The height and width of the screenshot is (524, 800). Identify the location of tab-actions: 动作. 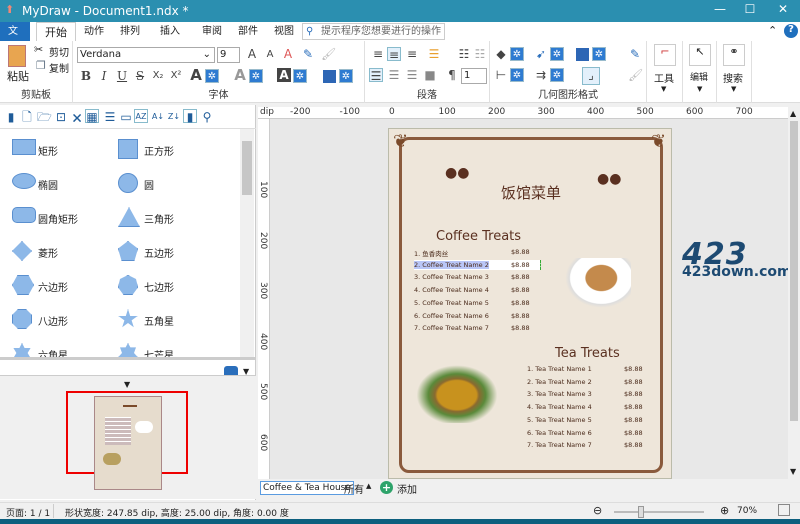
(94, 31).